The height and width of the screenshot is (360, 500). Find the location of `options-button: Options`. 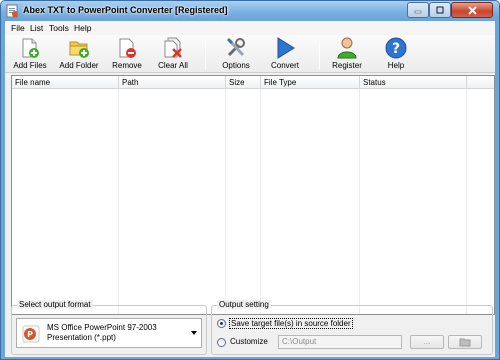

options-button: Options is located at coordinates (236, 54).